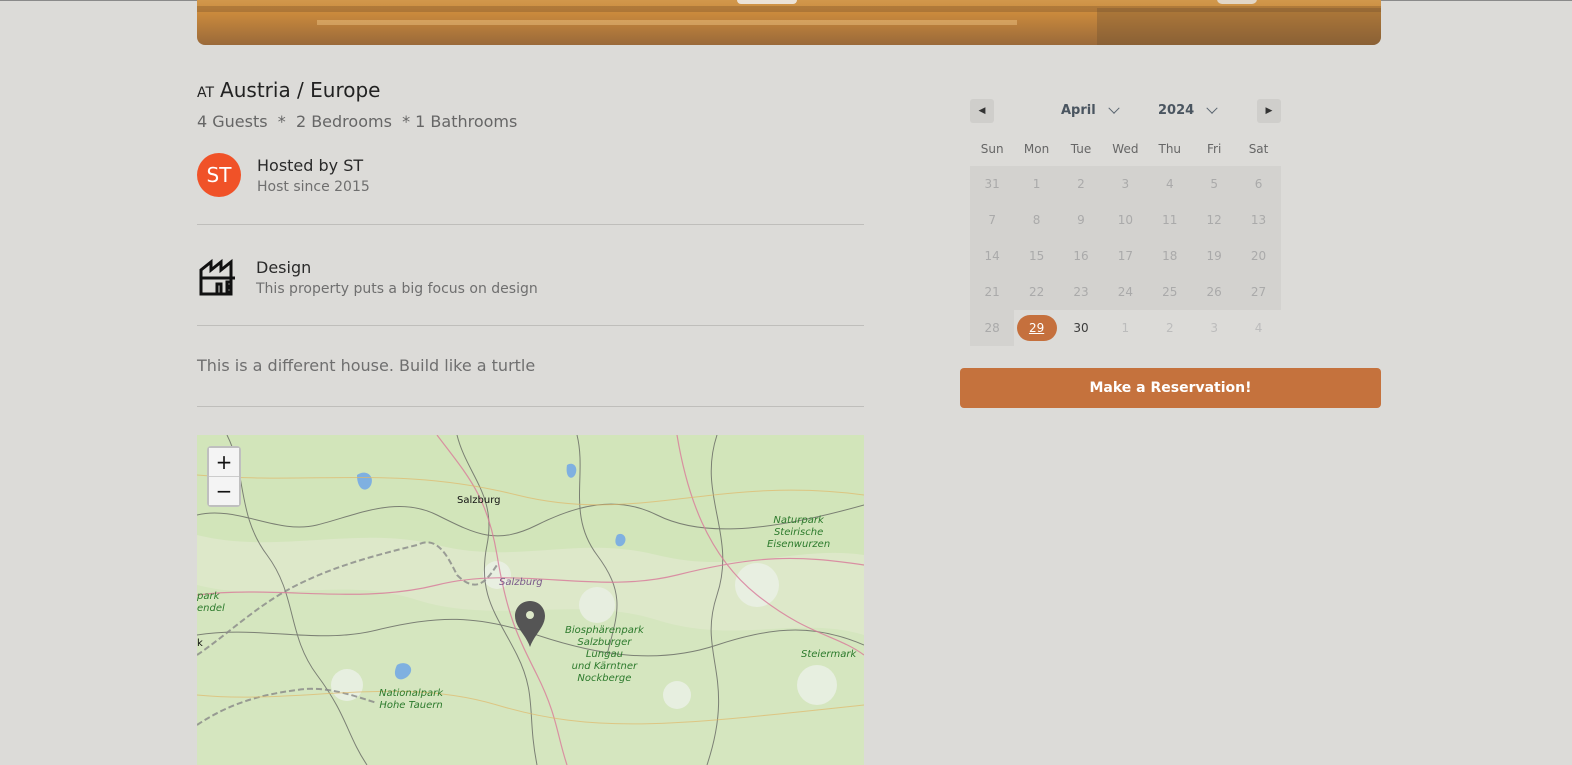 The image size is (1572, 765). What do you see at coordinates (1036, 220) in the screenshot?
I see `calendar-day: 8` at bounding box center [1036, 220].